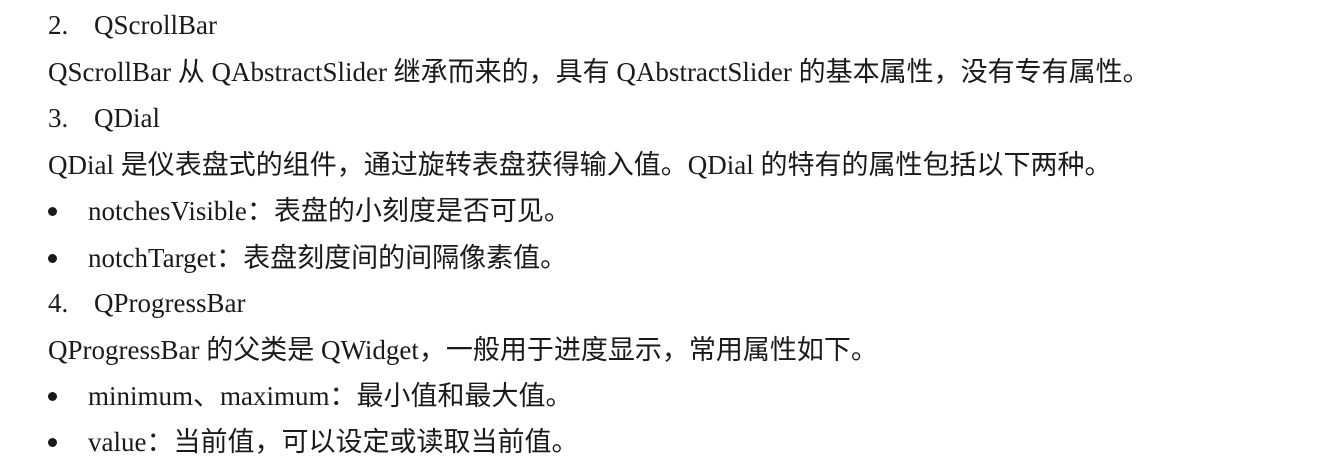  What do you see at coordinates (328, 258) in the screenshot?
I see `list-item-text: notchTarget：表盘刻度间的间隔像素值。` at bounding box center [328, 258].